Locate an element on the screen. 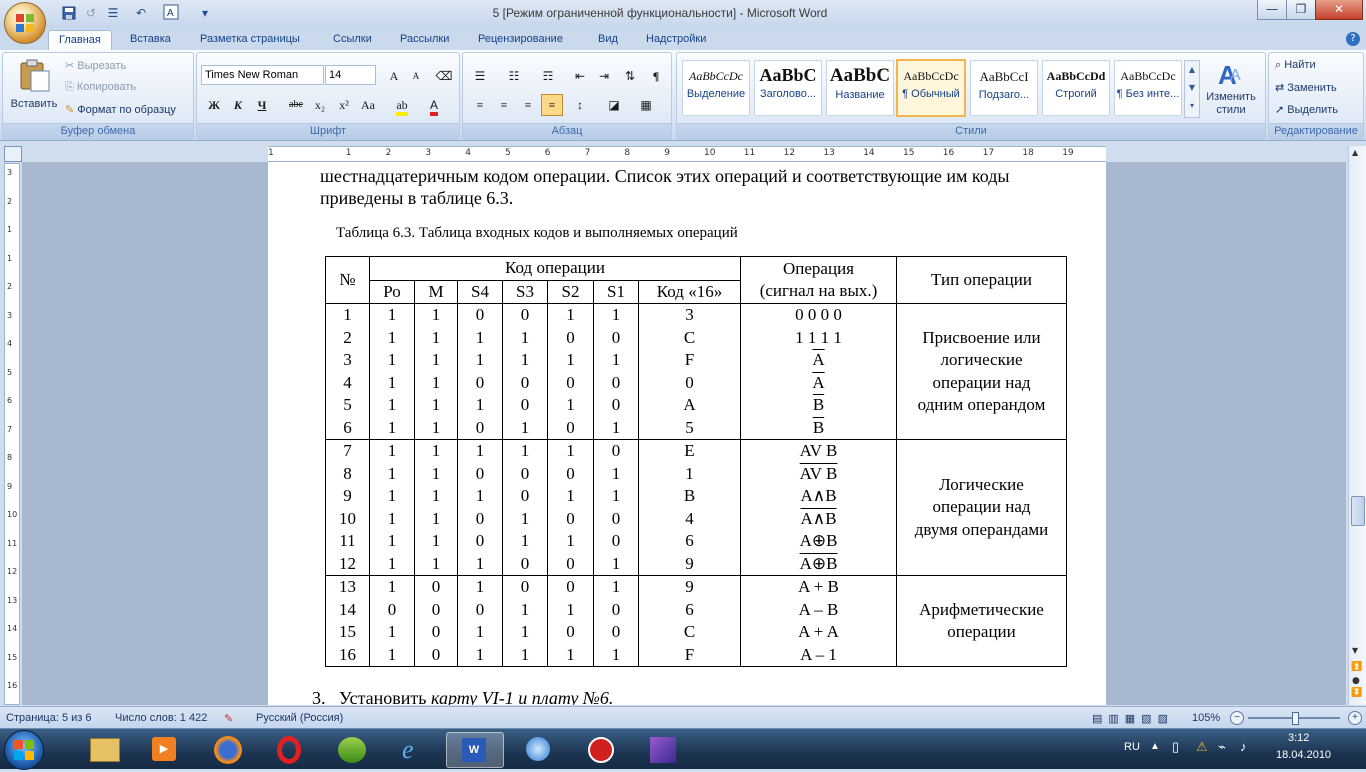 The width and height of the screenshot is (1366, 772). change-styles-button: AA Изменить стили is located at coordinates (1231, 89).